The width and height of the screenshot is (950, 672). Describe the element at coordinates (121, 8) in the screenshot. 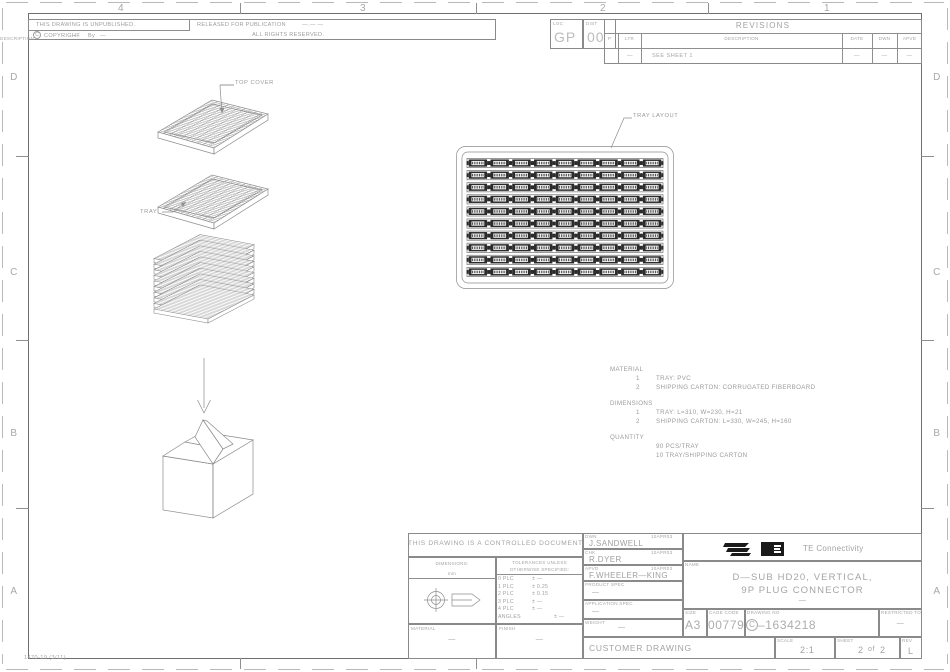

I see `zone-number-4: 4` at that location.